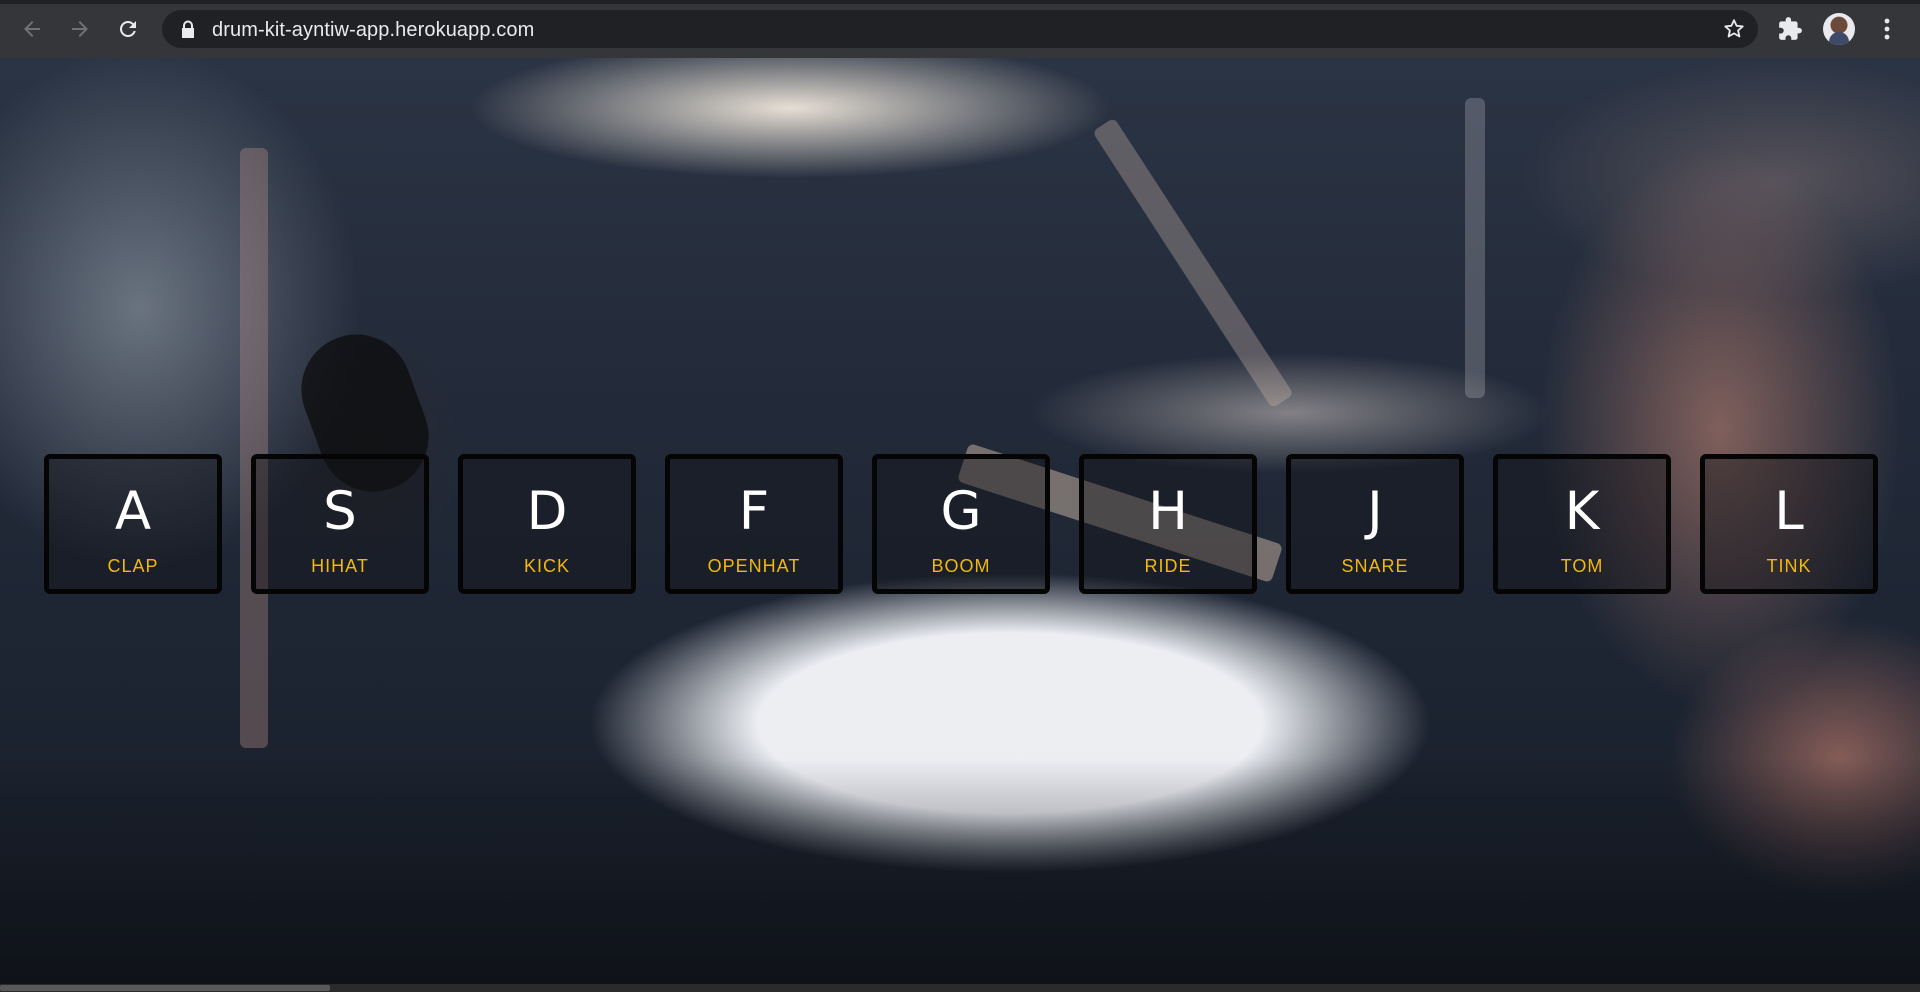 The image size is (1920, 992). I want to click on puzzle-icon, so click(1790, 29).